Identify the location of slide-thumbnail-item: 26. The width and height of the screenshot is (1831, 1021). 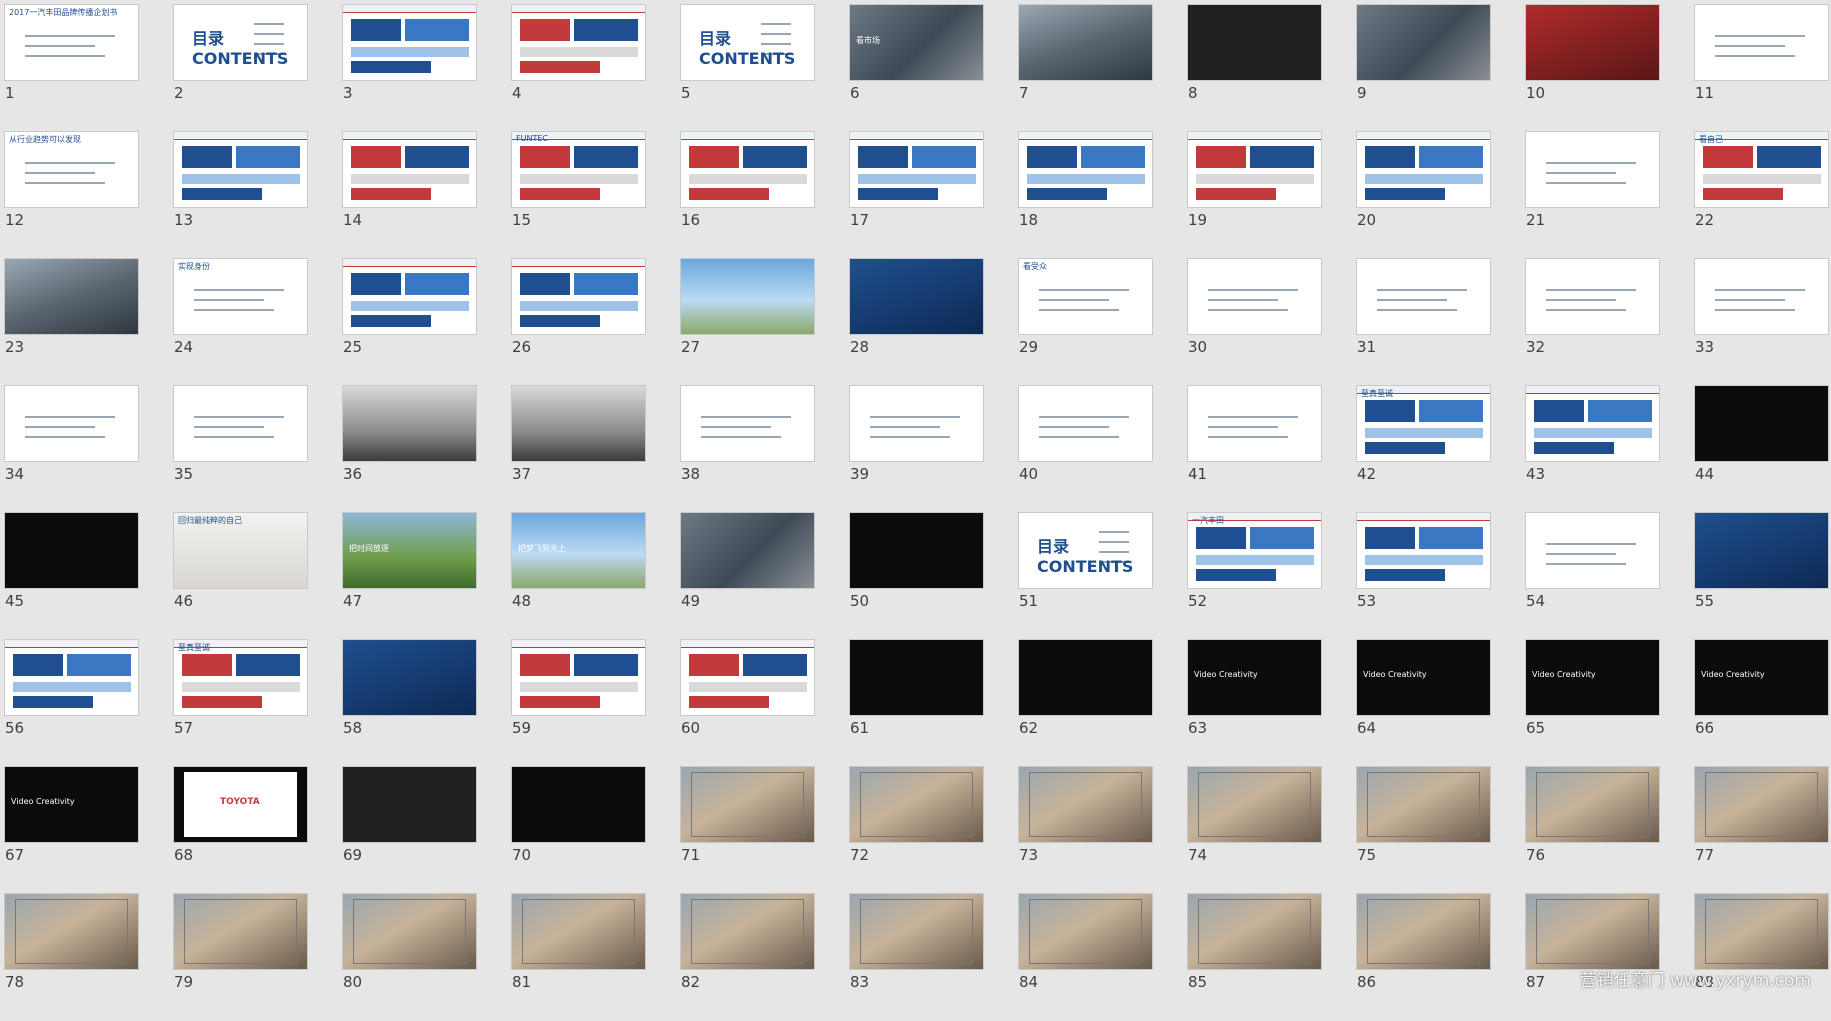
(578, 322).